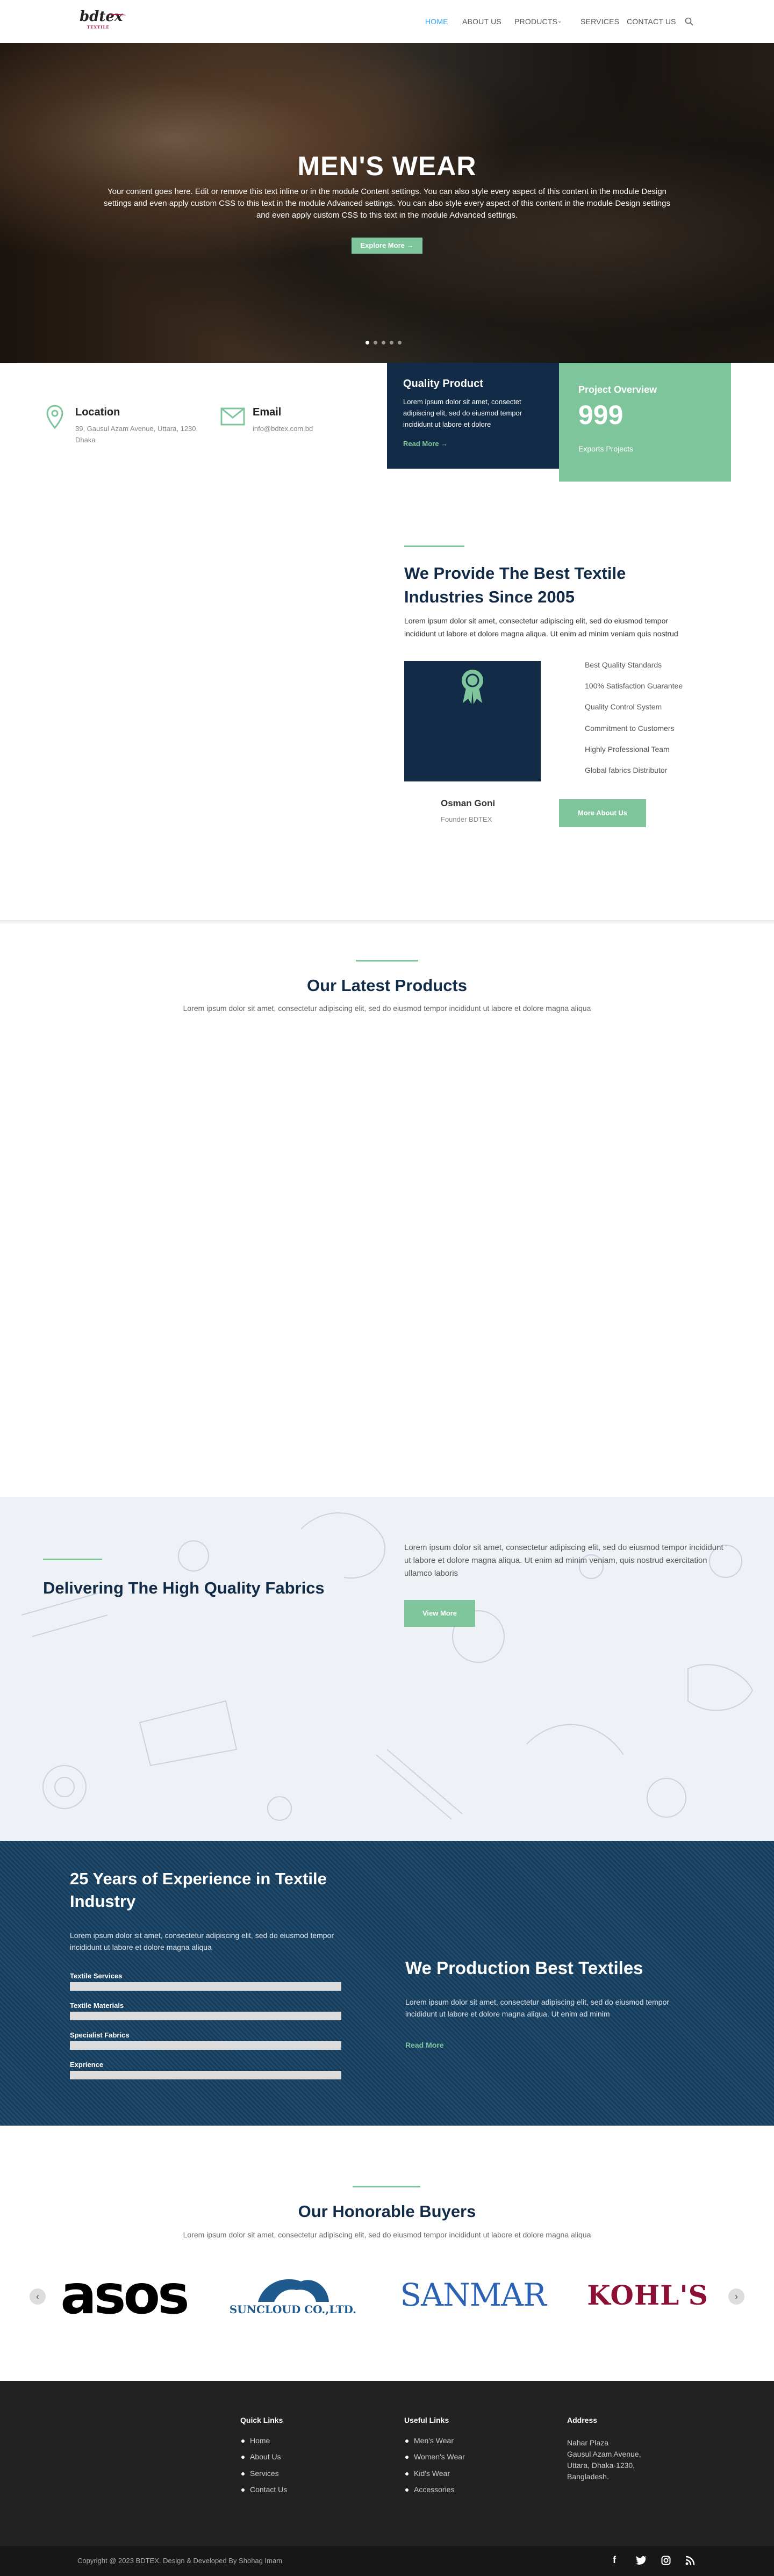 The width and height of the screenshot is (774, 2576). Describe the element at coordinates (87, 2065) in the screenshot. I see `skill-bar-label: Exprience` at that location.